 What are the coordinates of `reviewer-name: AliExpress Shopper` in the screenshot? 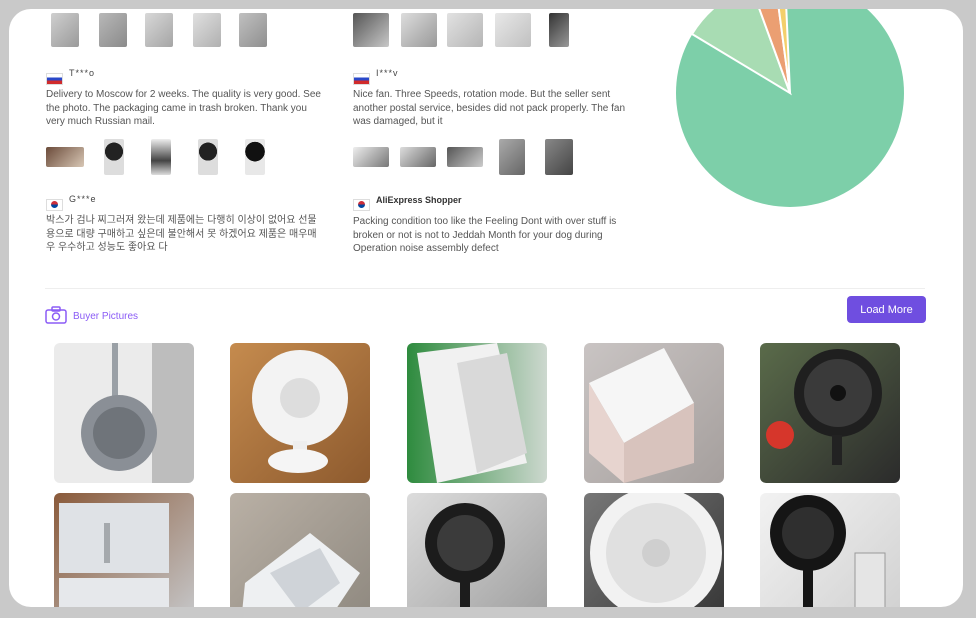 It's located at (419, 200).